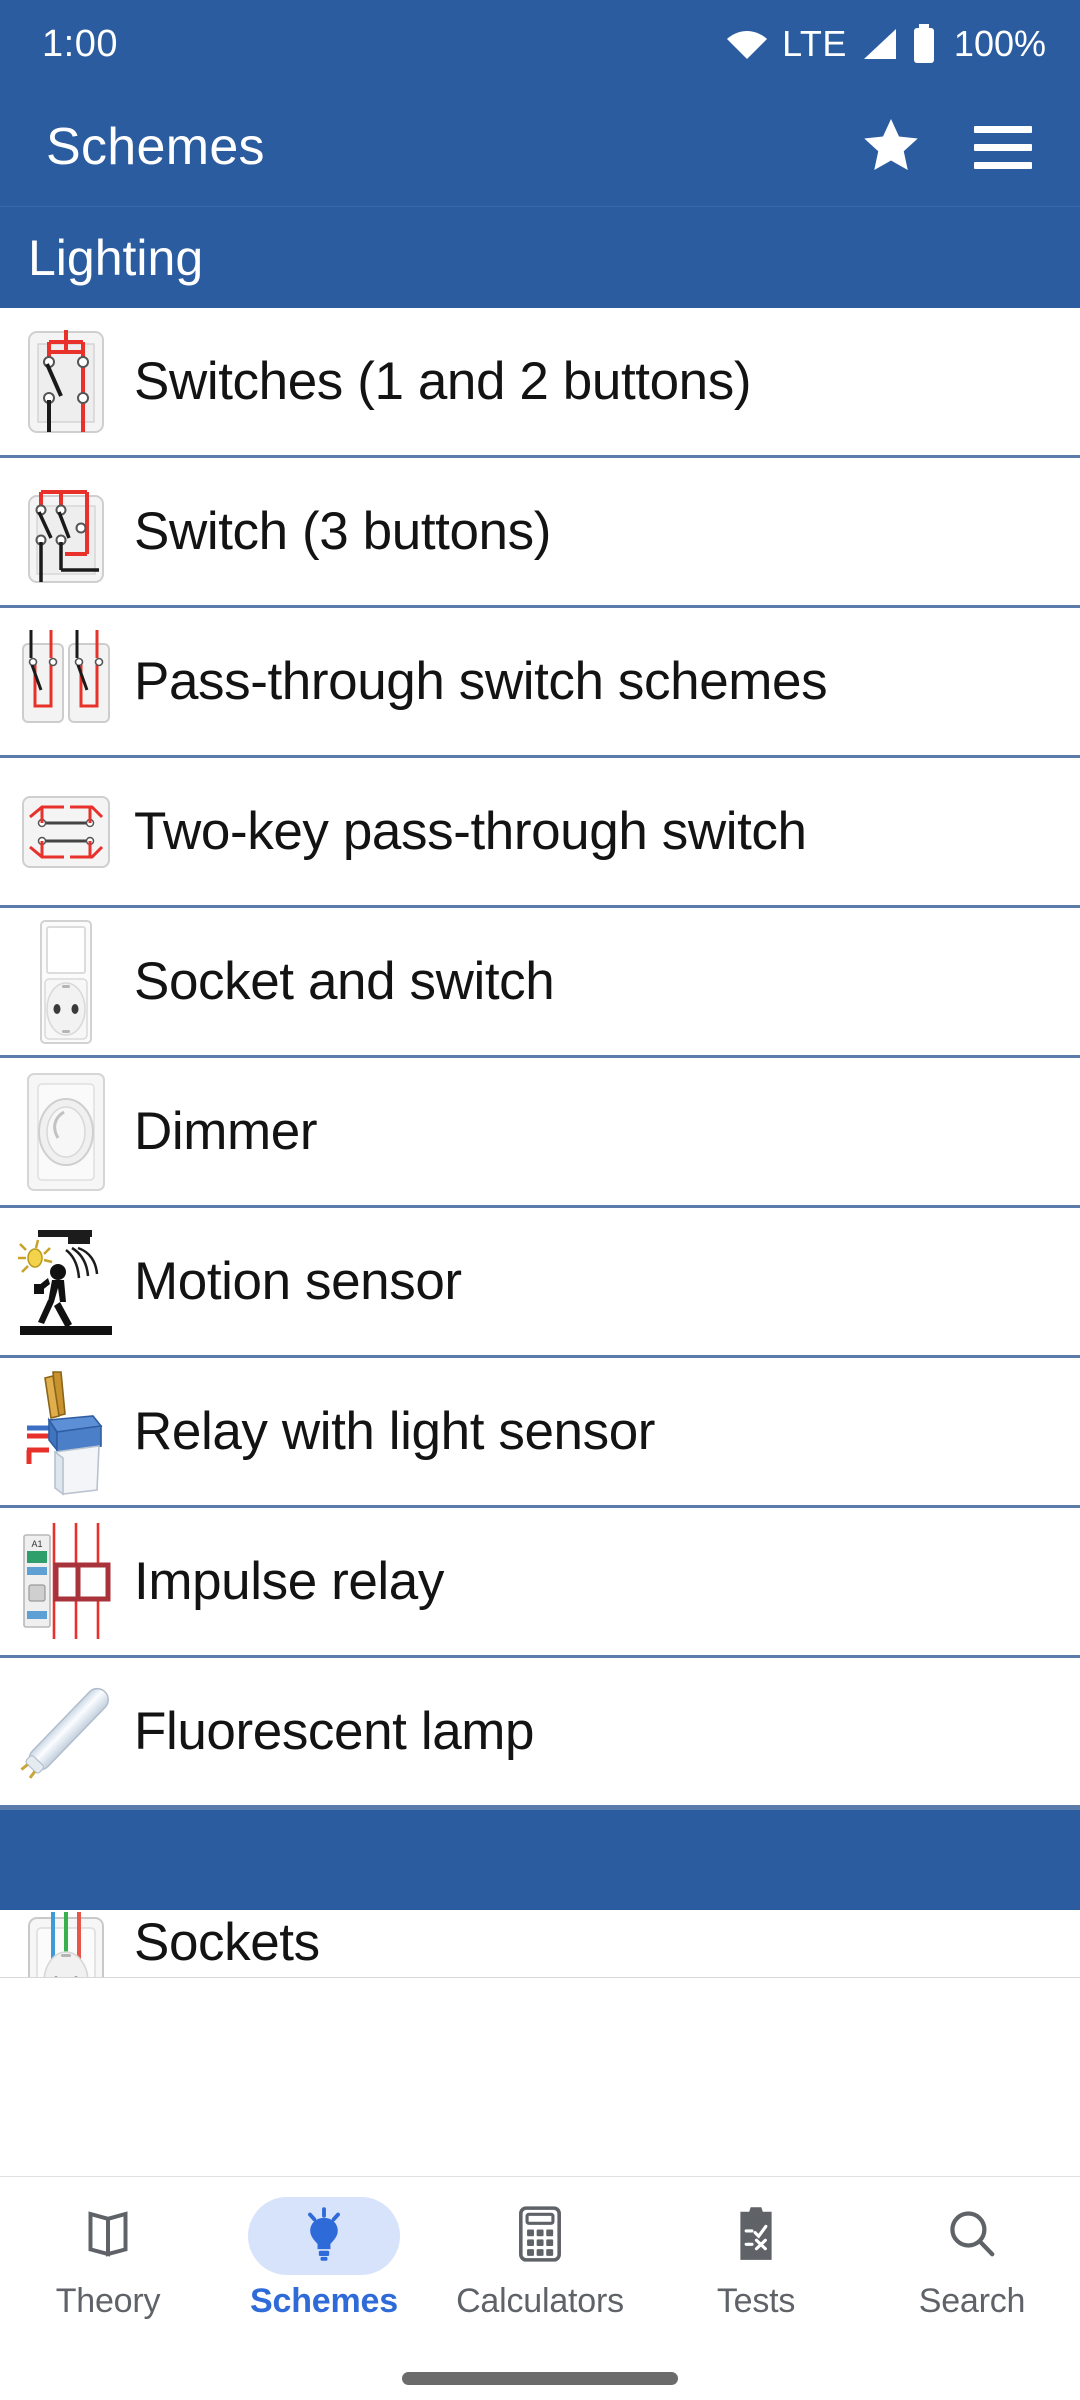 The image size is (1080, 2400). I want to click on nav-item-theory: Theory, so click(108, 2259).